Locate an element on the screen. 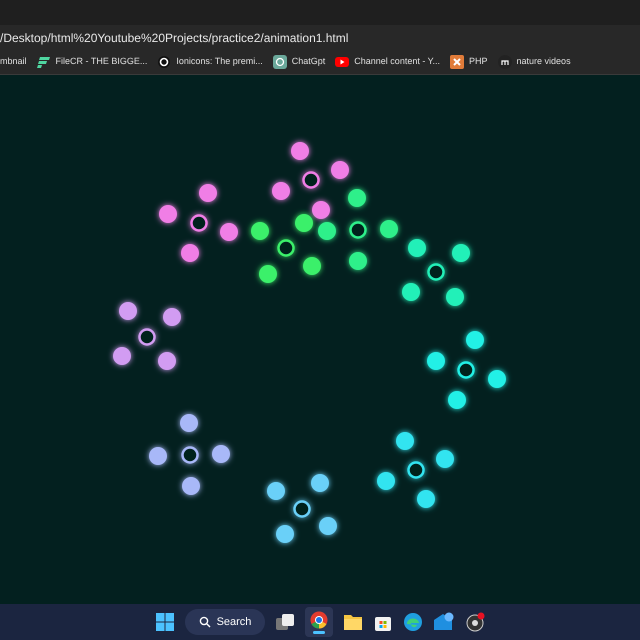 The height and width of the screenshot is (640, 640). aperture-icon is located at coordinates (475, 622).